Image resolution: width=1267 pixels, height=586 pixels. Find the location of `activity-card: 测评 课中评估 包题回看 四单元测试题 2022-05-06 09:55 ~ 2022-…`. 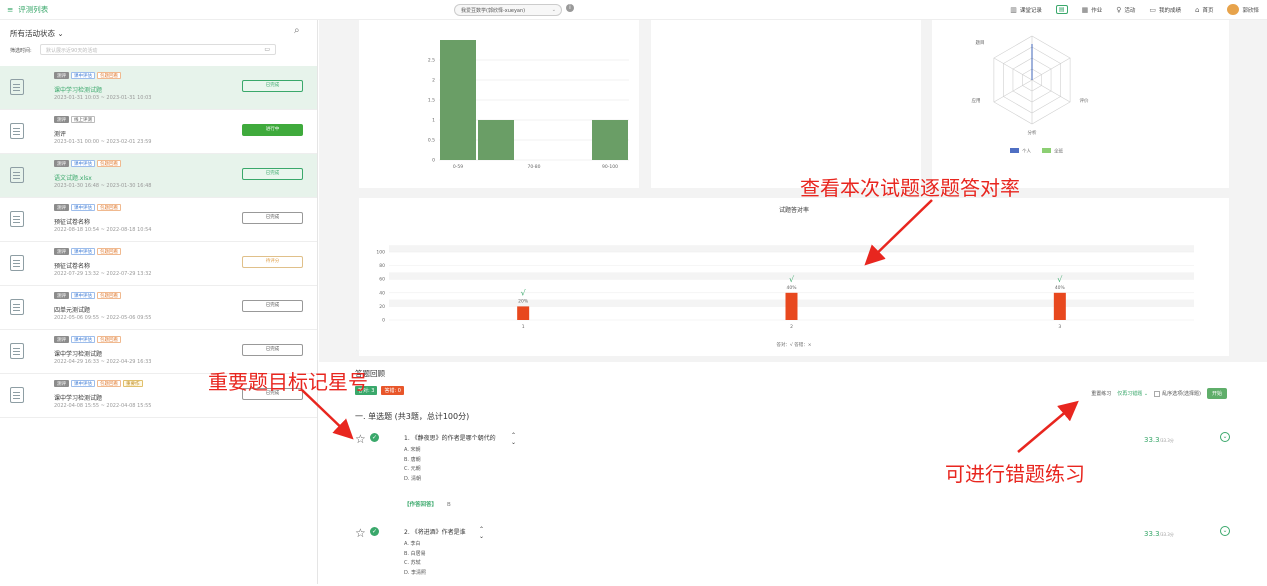

activity-card: 测评 课中评估 包题回看 四单元测试题 2022-05-06 09:55 ~ 2022-… is located at coordinates (158, 308).